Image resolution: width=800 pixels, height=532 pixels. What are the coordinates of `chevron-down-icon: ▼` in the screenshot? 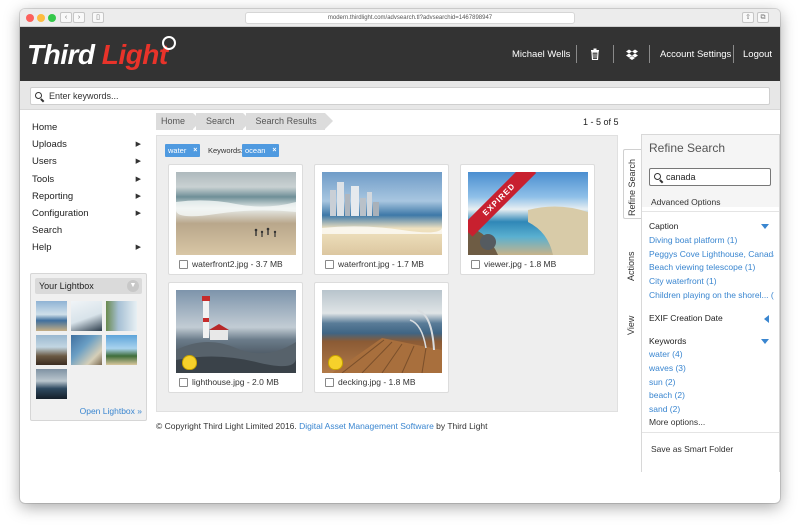 It's located at (133, 286).